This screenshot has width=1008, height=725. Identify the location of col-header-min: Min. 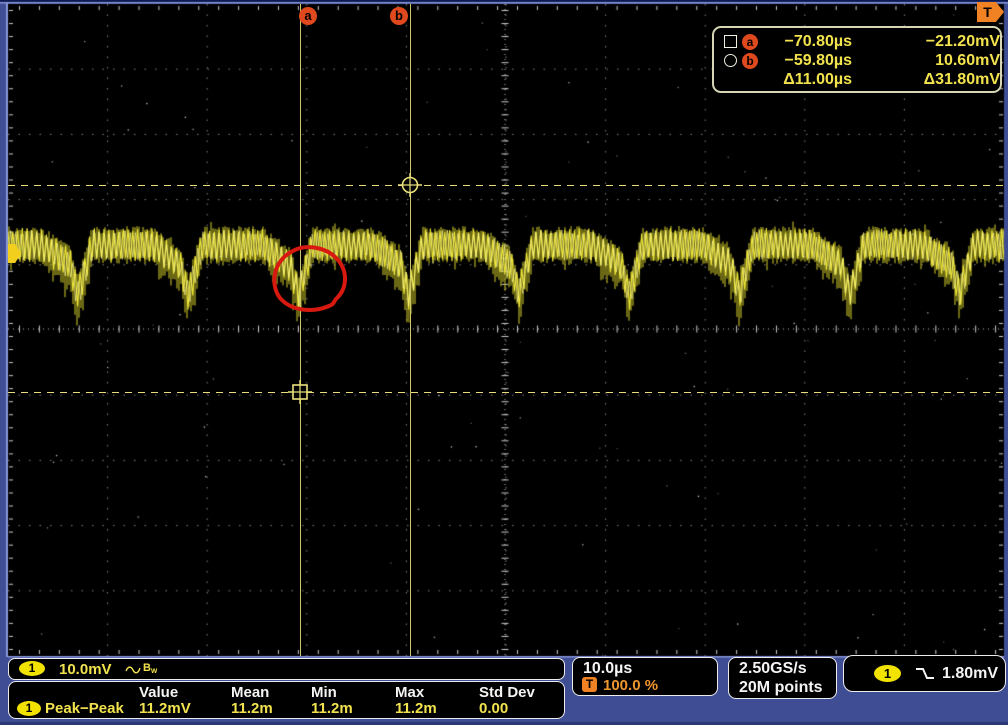
(324, 692).